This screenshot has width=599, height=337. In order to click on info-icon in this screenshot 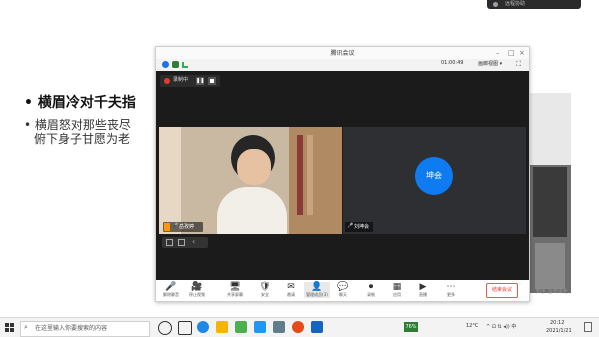, I will do `click(165, 64)`.